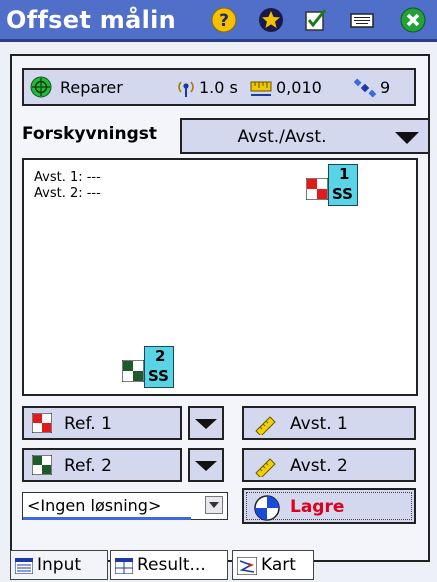  What do you see at coordinates (267, 508) in the screenshot?
I see `save-point-icon` at bounding box center [267, 508].